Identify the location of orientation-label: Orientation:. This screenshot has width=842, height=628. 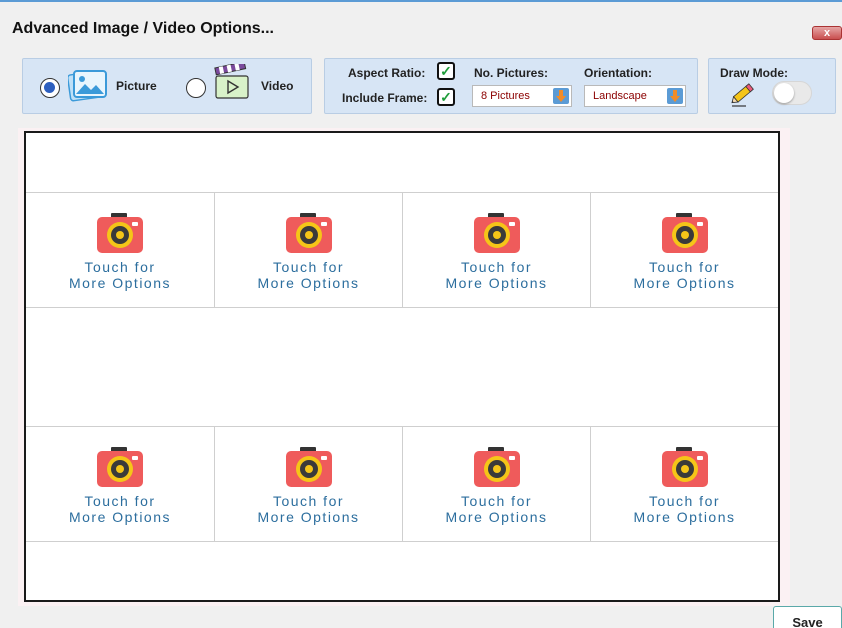
(618, 73).